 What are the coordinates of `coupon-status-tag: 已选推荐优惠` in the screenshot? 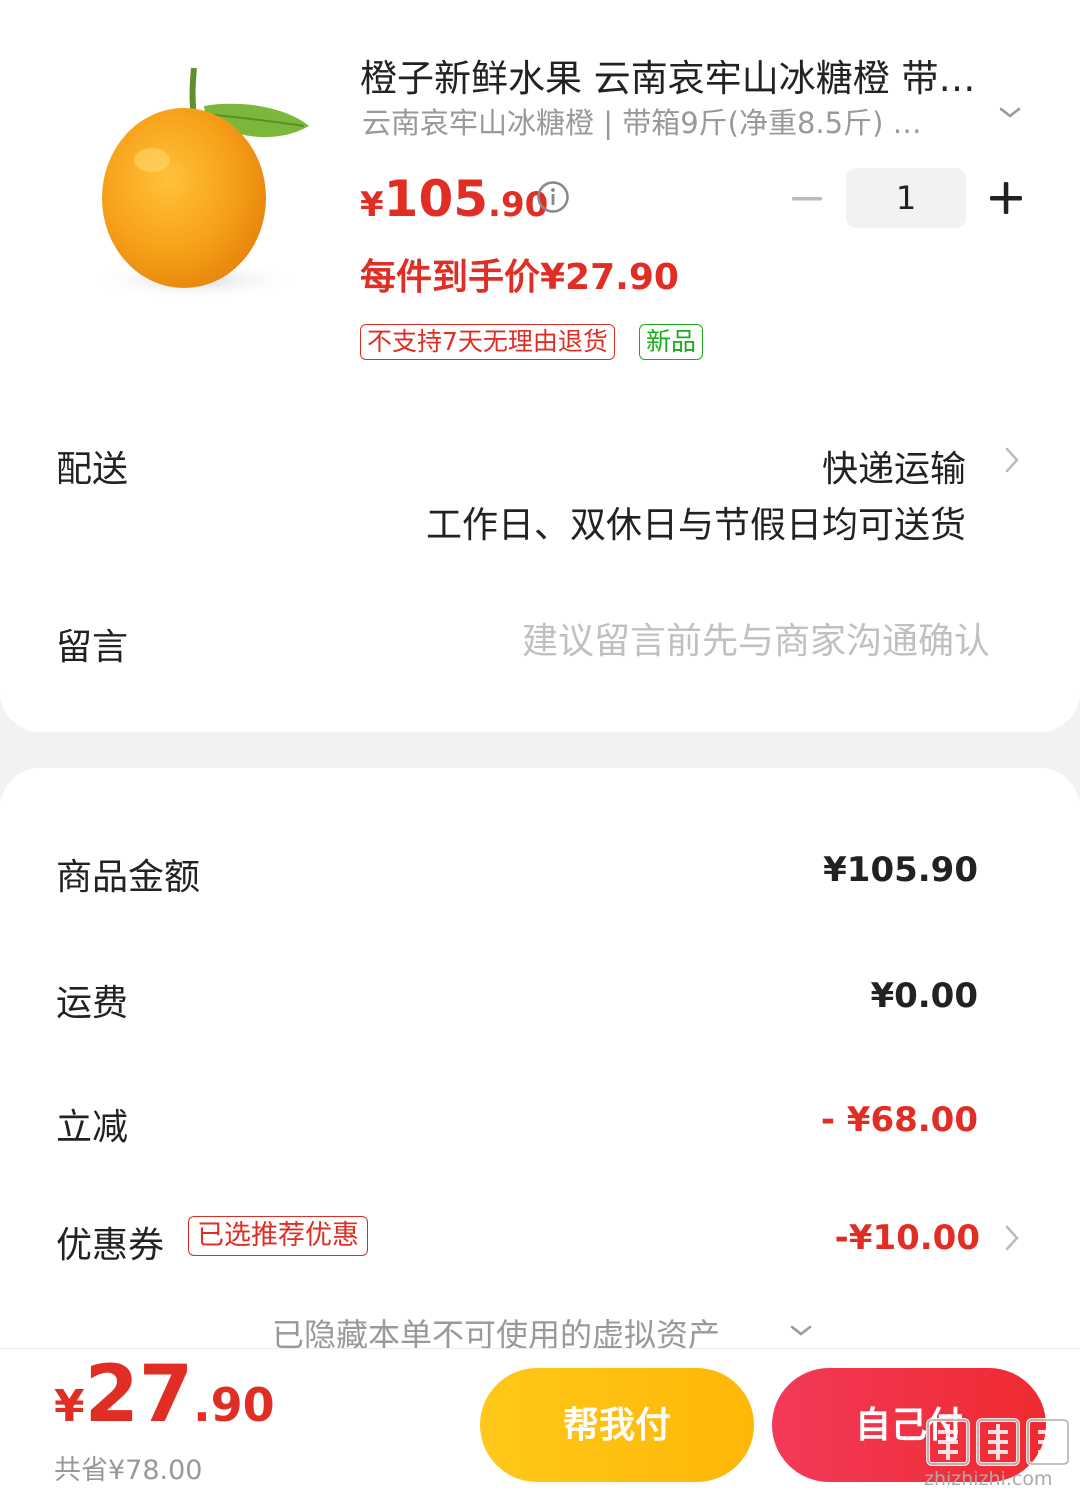 It's located at (278, 1236).